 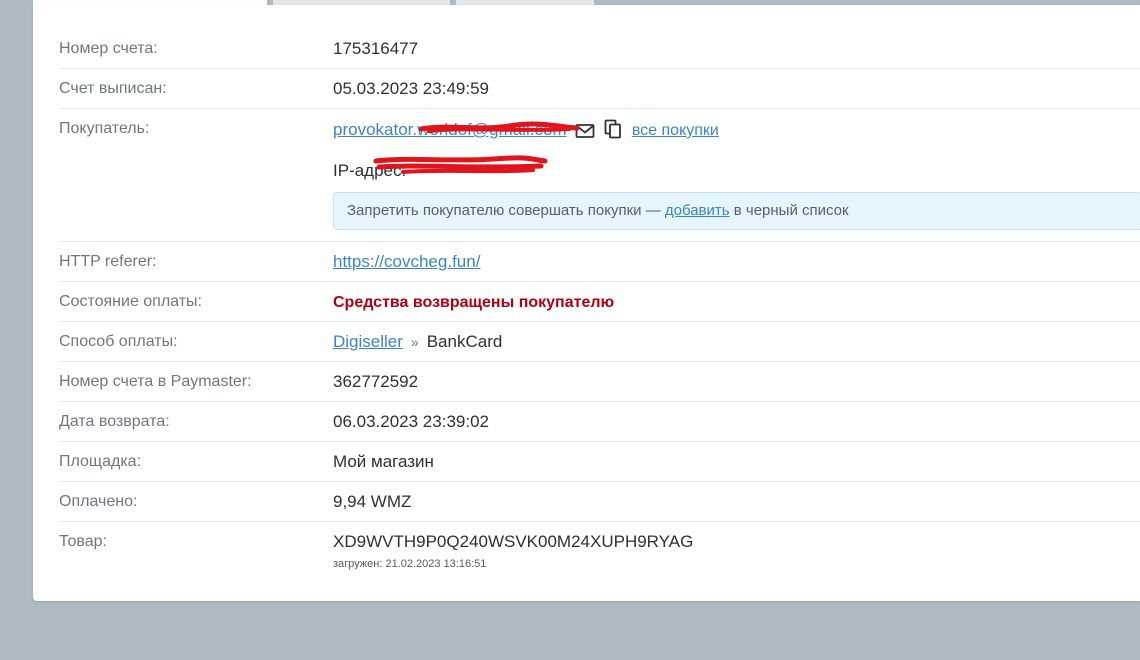 What do you see at coordinates (599, 422) in the screenshot?
I see `row-refund-date: Дата возврата: 06.03.2023 23:39:02` at bounding box center [599, 422].